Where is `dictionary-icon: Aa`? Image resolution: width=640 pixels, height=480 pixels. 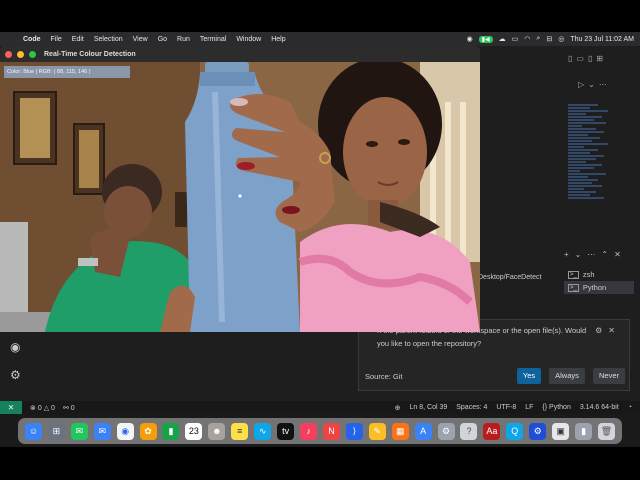
dictionary-icon: Aa is located at coordinates (492, 431).